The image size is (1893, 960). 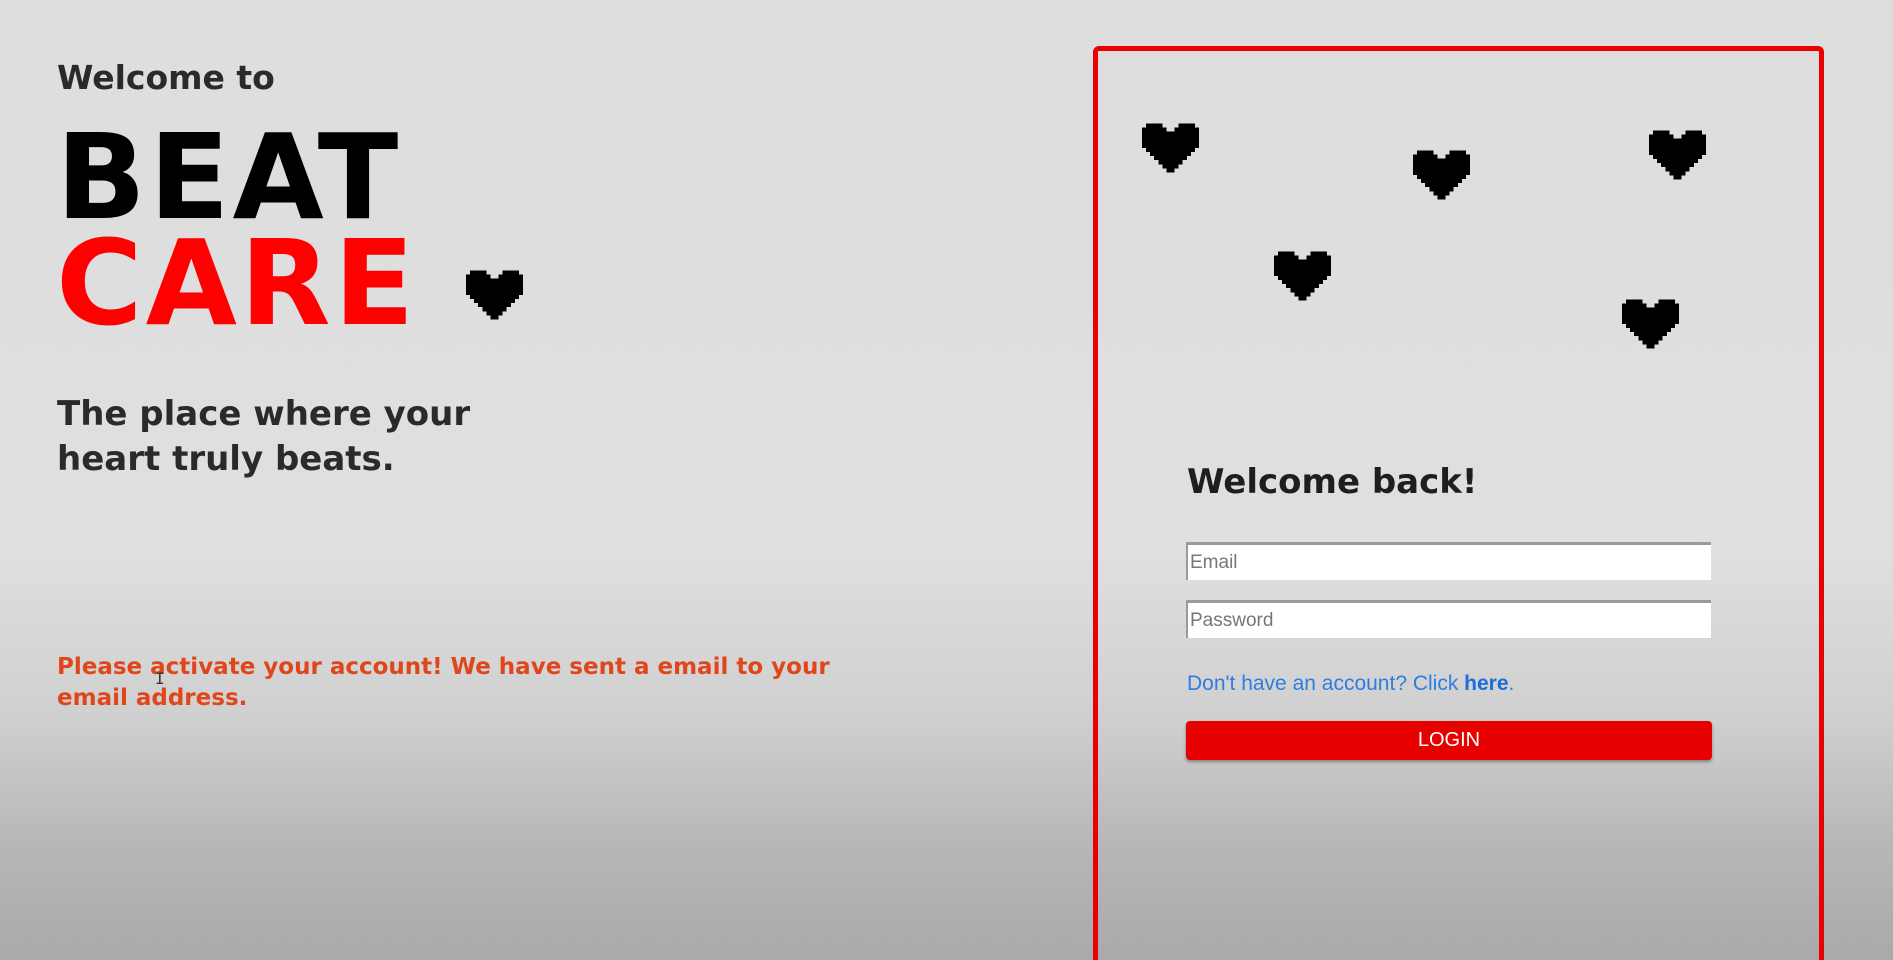 I want to click on signup-link: here, so click(x=1486, y=683).